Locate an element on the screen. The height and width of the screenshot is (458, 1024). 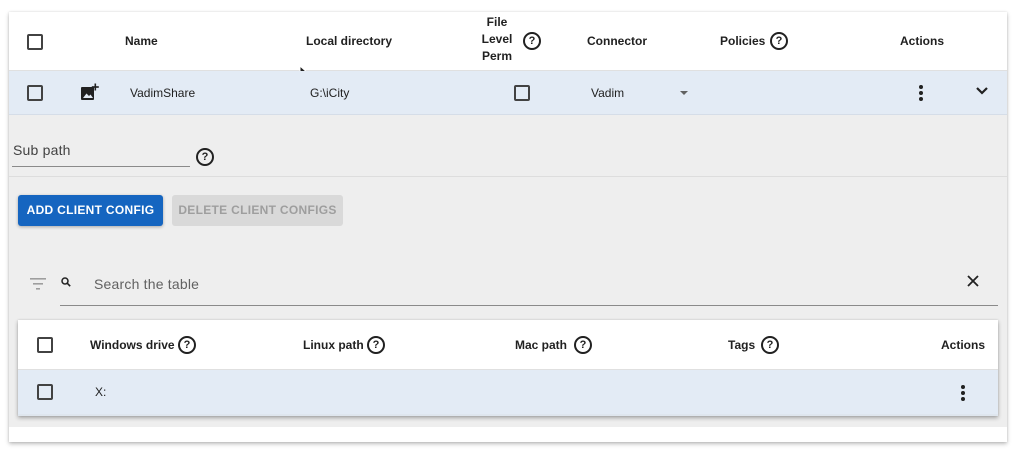
delete-client-configs-button: DELETE CLIENT CONFIGS is located at coordinates (257, 210).